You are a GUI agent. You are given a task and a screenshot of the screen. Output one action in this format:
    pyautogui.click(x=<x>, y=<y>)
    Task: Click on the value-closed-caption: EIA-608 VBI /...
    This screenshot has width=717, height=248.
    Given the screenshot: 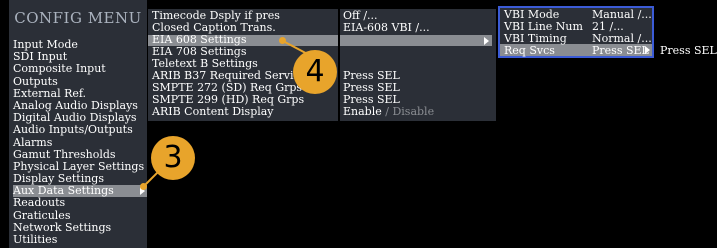 What is the action you would take?
    pyautogui.click(x=386, y=27)
    